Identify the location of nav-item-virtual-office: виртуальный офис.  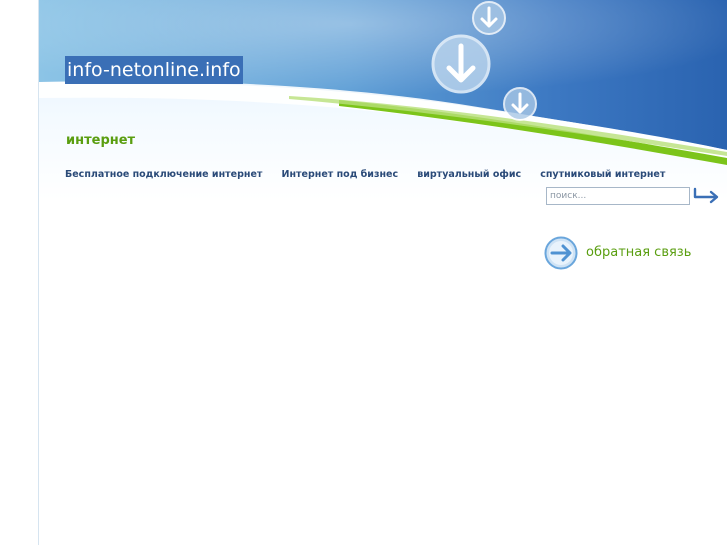
(469, 175).